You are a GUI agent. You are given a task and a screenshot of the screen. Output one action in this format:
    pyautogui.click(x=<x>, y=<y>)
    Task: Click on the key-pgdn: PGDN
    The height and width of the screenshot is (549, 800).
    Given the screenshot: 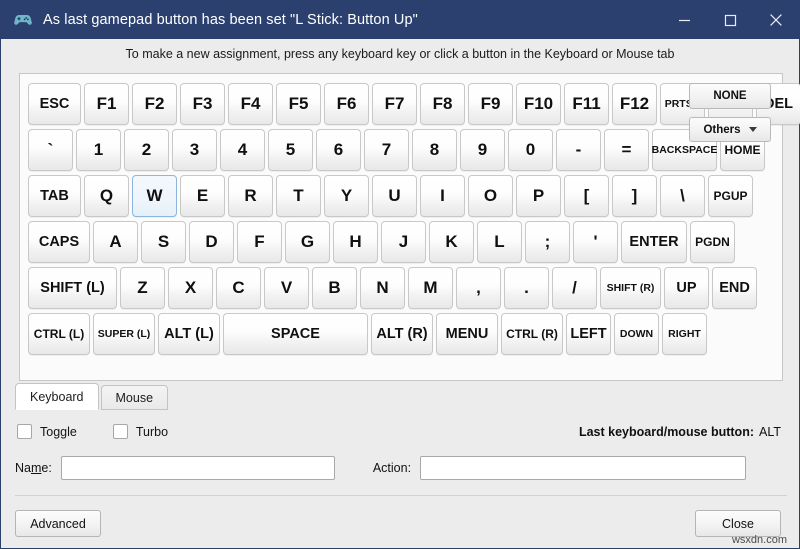 What is the action you would take?
    pyautogui.click(x=712, y=242)
    